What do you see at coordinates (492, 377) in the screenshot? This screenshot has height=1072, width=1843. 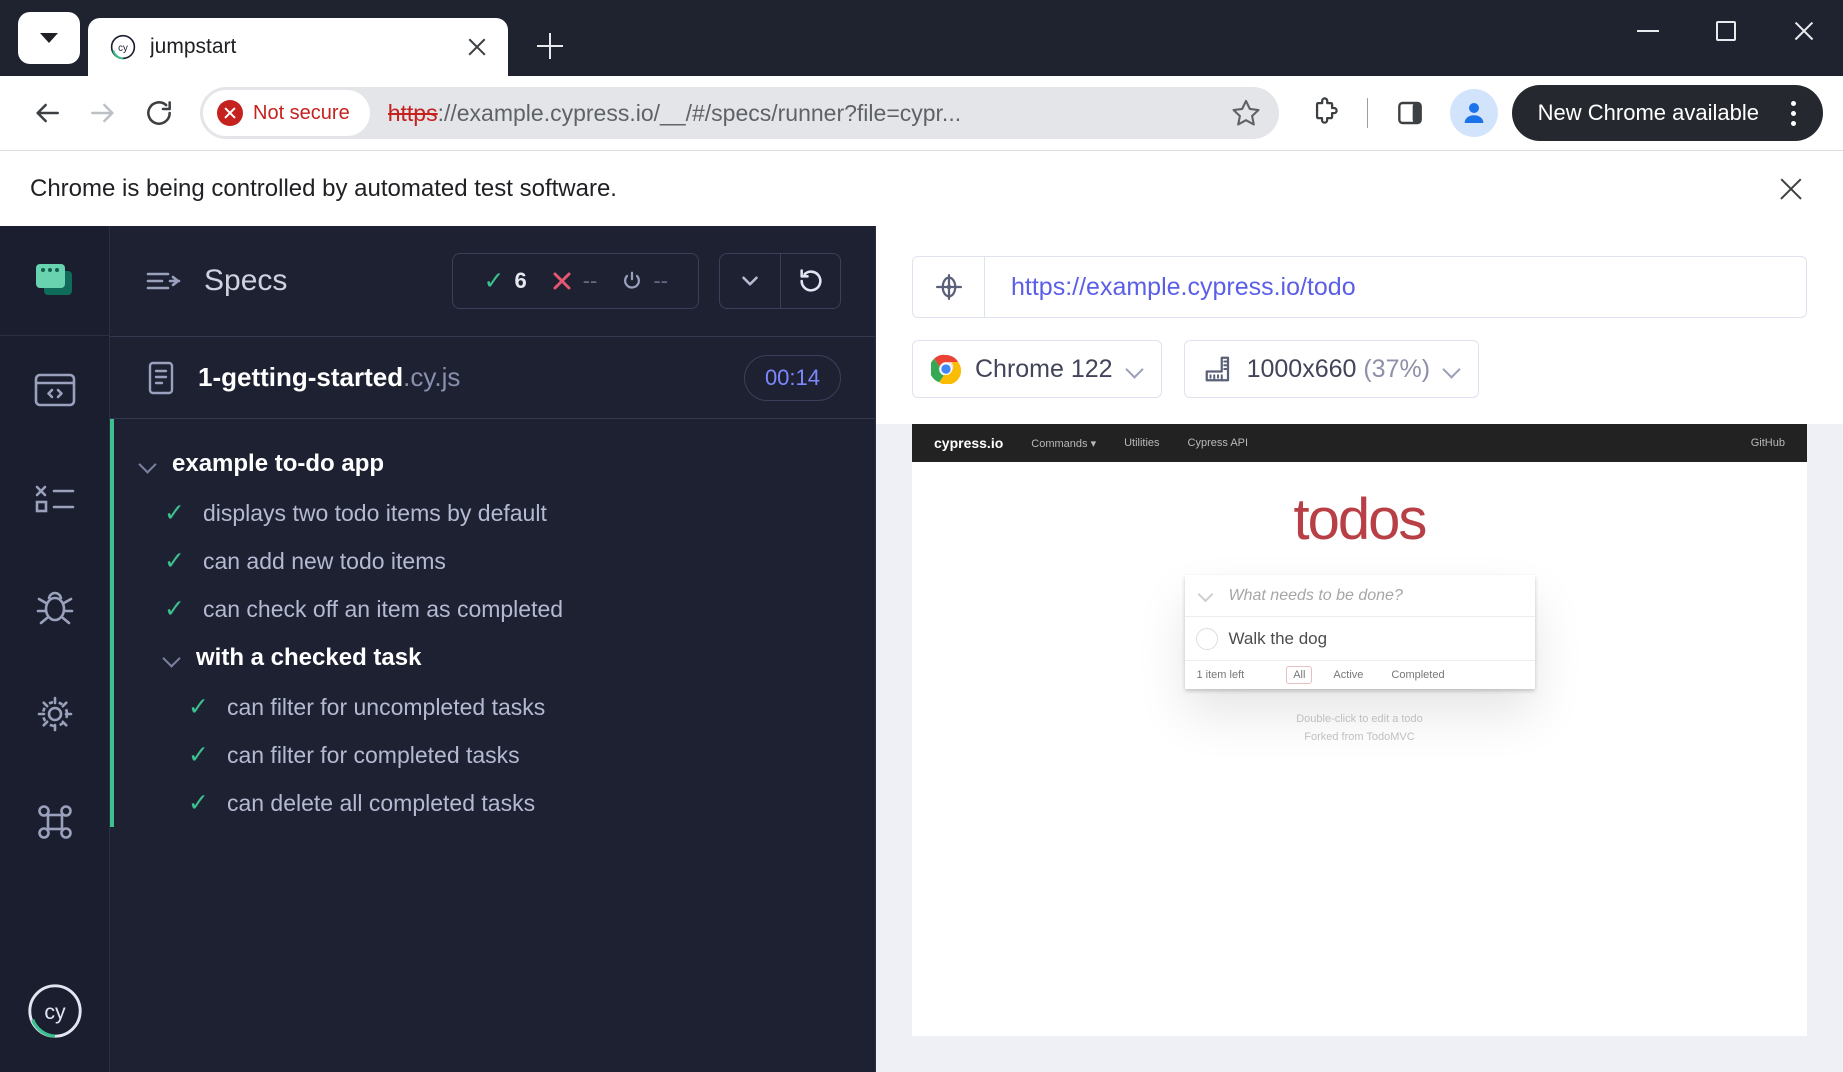 I see `spec-file-row: 1-getting-started.cy.js 00:14` at bounding box center [492, 377].